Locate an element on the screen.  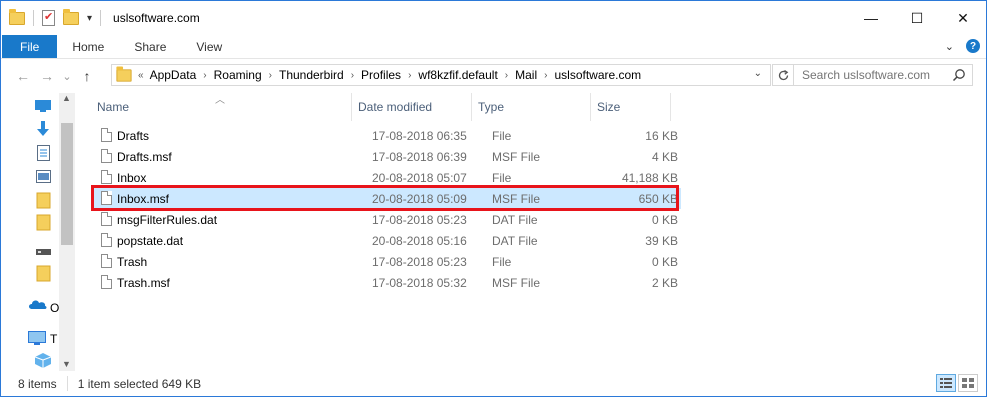
column-date-modified: Date modified is located at coordinates (412, 107).